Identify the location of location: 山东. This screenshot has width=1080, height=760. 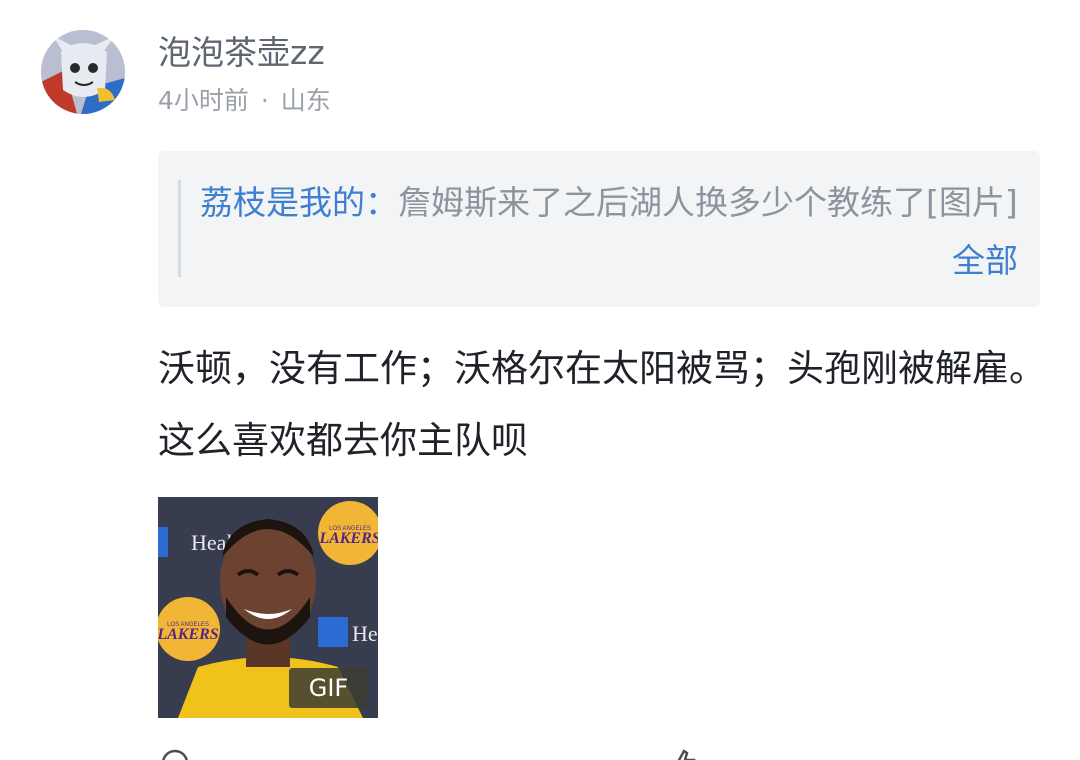
(305, 100).